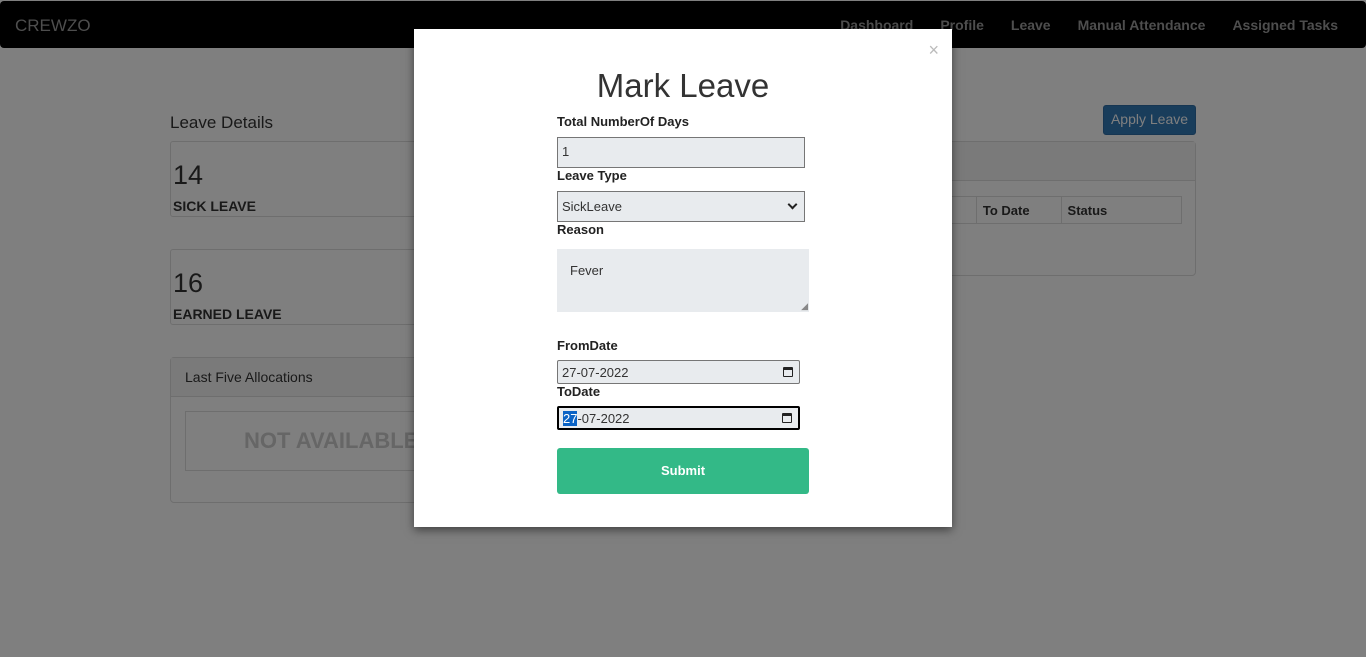  I want to click on leave-type-label: Leave Type, so click(592, 175).